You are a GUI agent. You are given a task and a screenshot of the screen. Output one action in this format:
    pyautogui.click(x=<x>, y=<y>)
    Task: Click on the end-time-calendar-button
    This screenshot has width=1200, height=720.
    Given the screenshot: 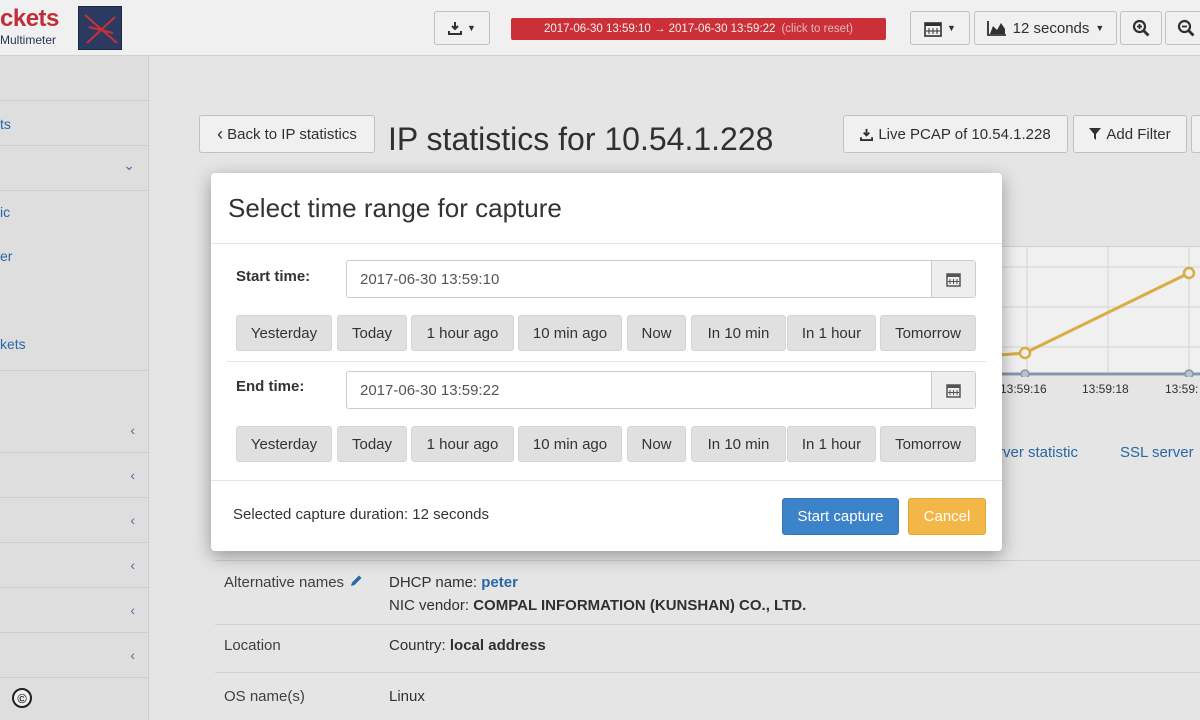 What is the action you would take?
    pyautogui.click(x=953, y=390)
    